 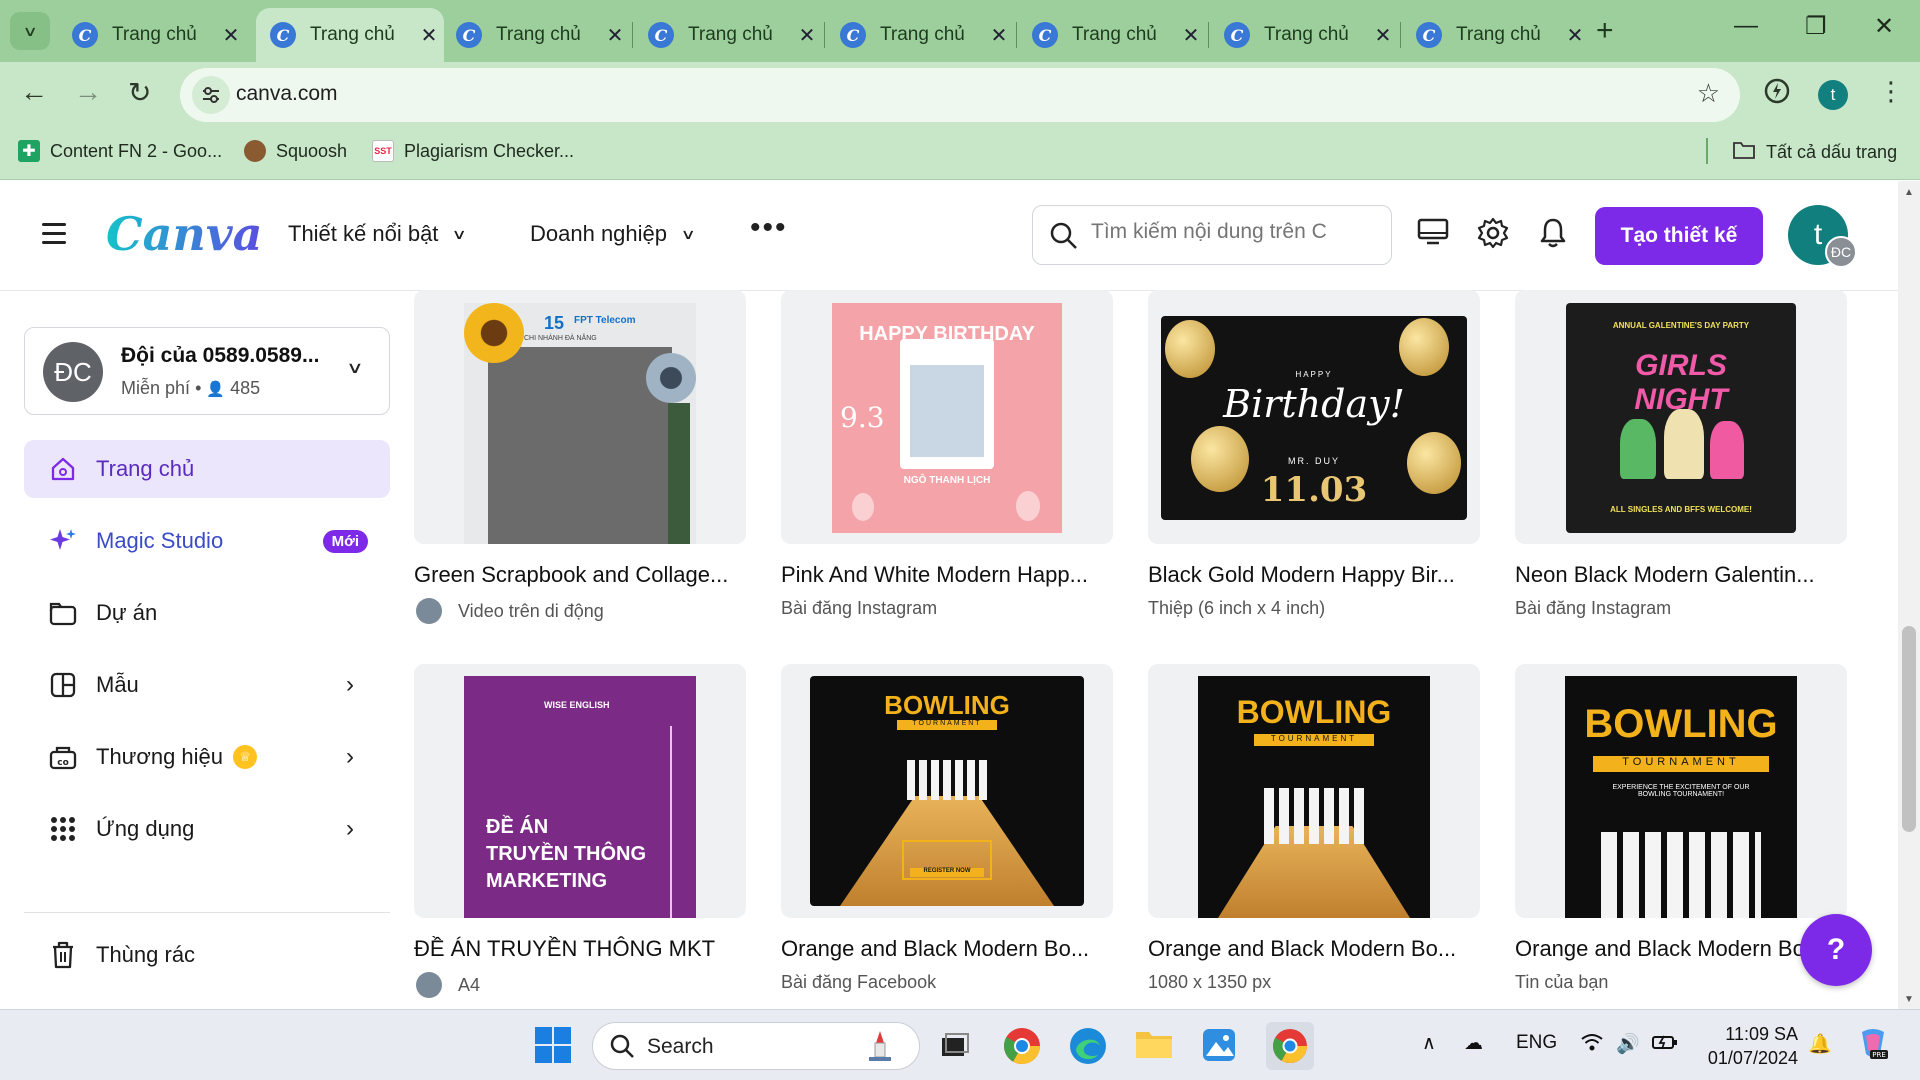 I want to click on bookmark-squoosh: Squoosh, so click(x=295, y=151).